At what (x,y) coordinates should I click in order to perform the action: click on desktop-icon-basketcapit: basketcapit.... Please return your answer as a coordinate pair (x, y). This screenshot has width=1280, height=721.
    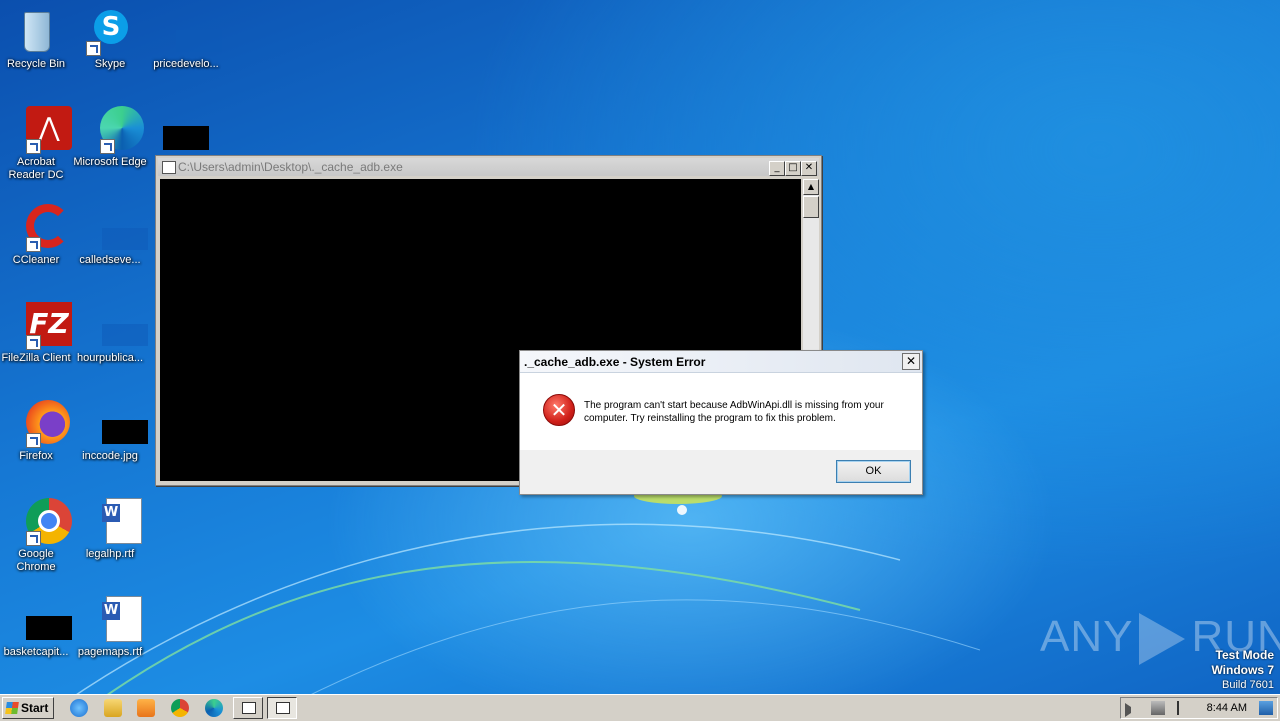
    Looking at the image, I should click on (37, 627).